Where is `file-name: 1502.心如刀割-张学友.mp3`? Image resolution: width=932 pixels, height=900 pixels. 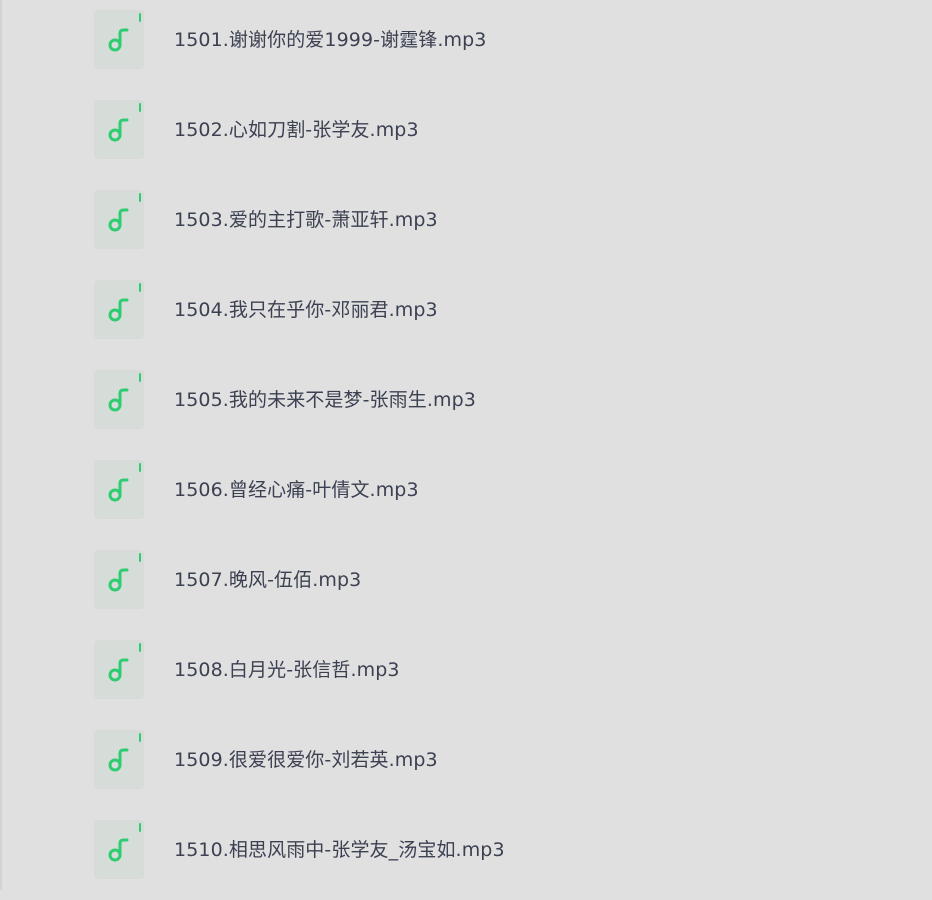
file-name: 1502.心如刀割-张学友.mp3 is located at coordinates (296, 130).